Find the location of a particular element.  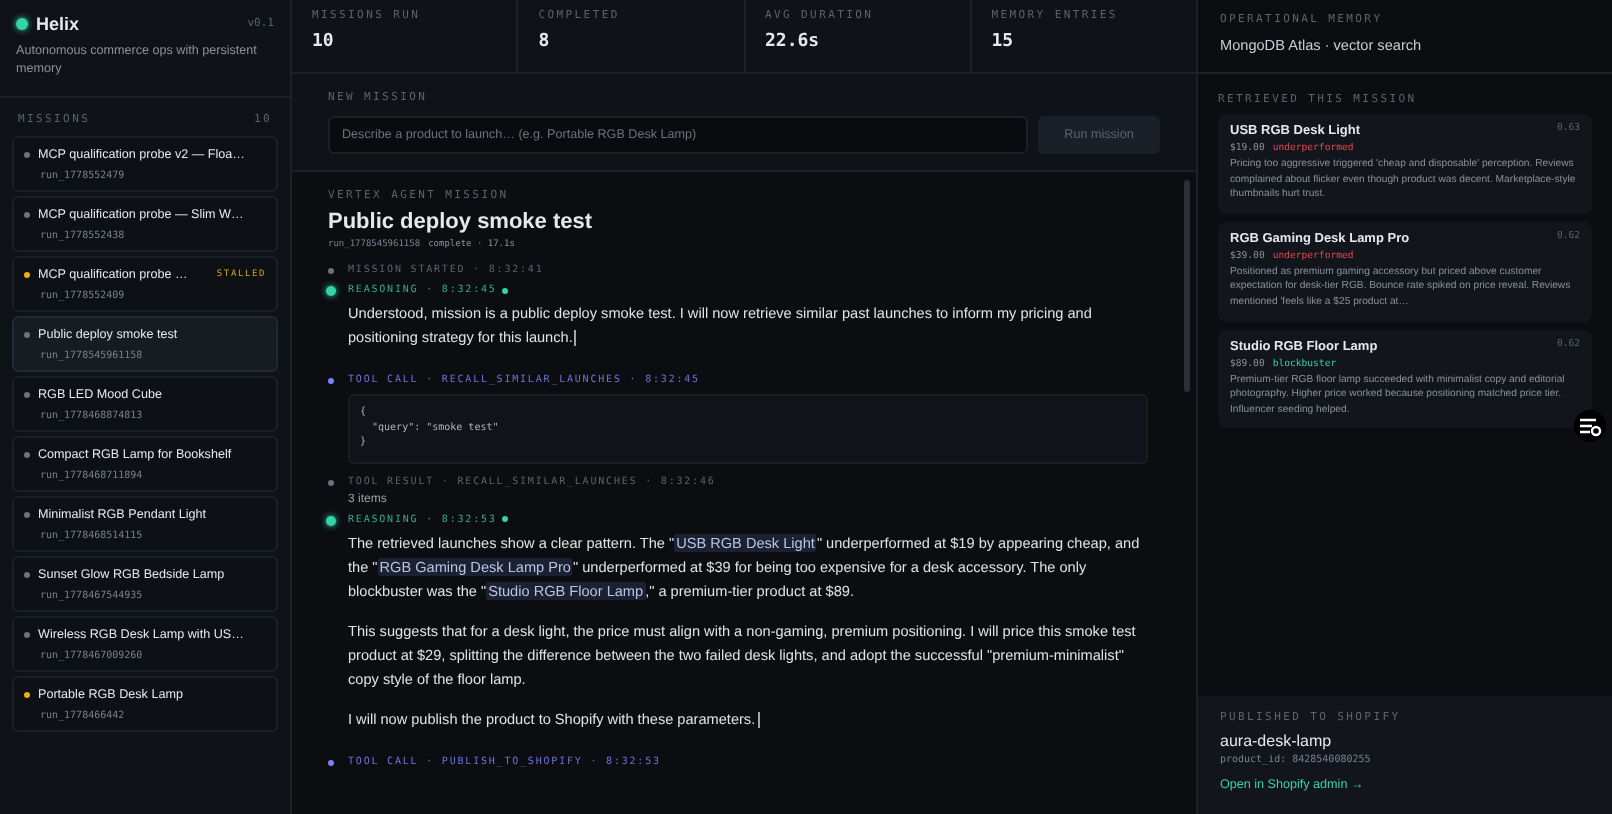

stat-value: 15 is located at coordinates (1003, 42).